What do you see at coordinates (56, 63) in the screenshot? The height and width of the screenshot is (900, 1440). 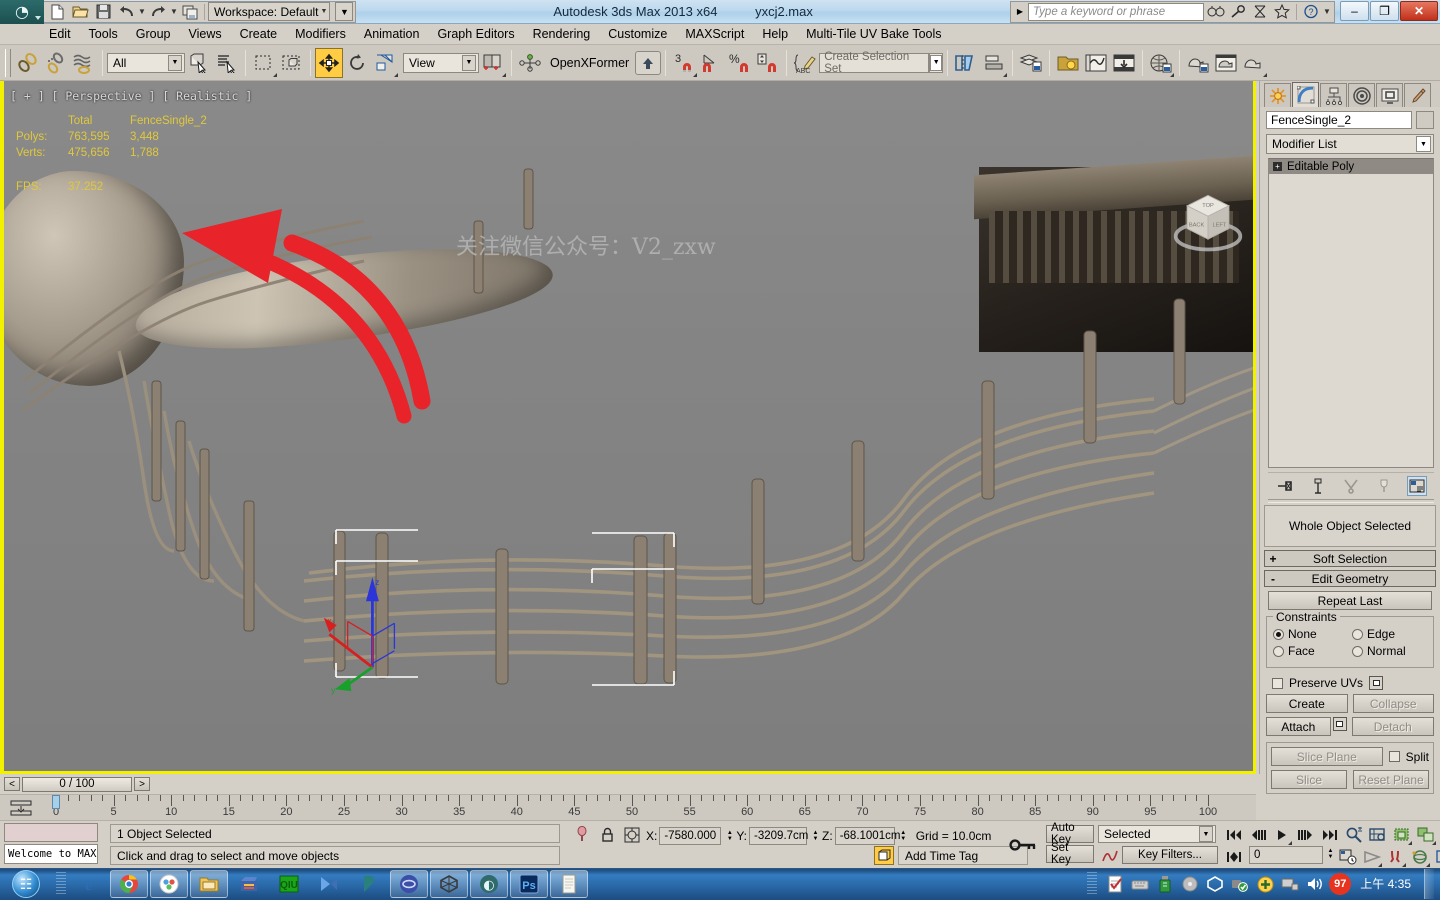 I see `unlink-selection-icon` at bounding box center [56, 63].